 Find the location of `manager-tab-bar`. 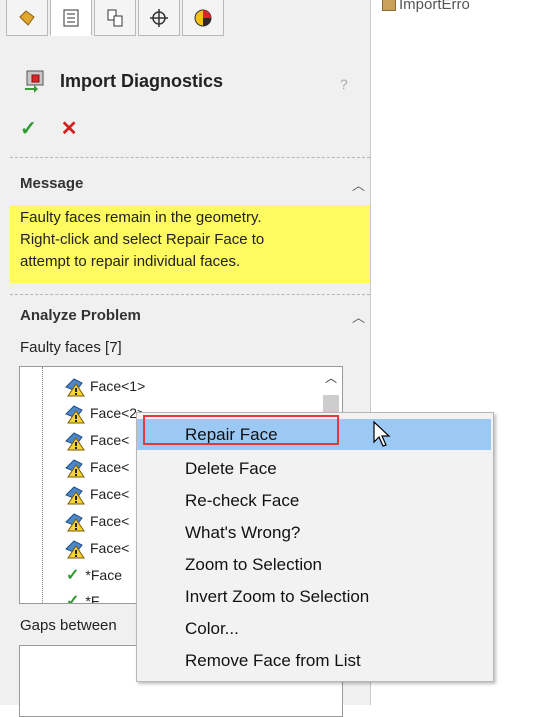

manager-tab-bar is located at coordinates (116, 20).